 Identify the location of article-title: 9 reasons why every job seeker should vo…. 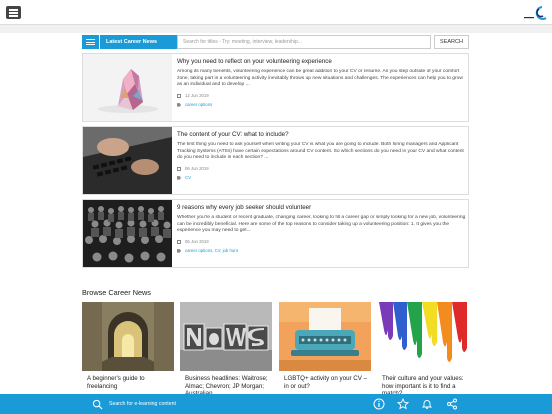
(322, 208).